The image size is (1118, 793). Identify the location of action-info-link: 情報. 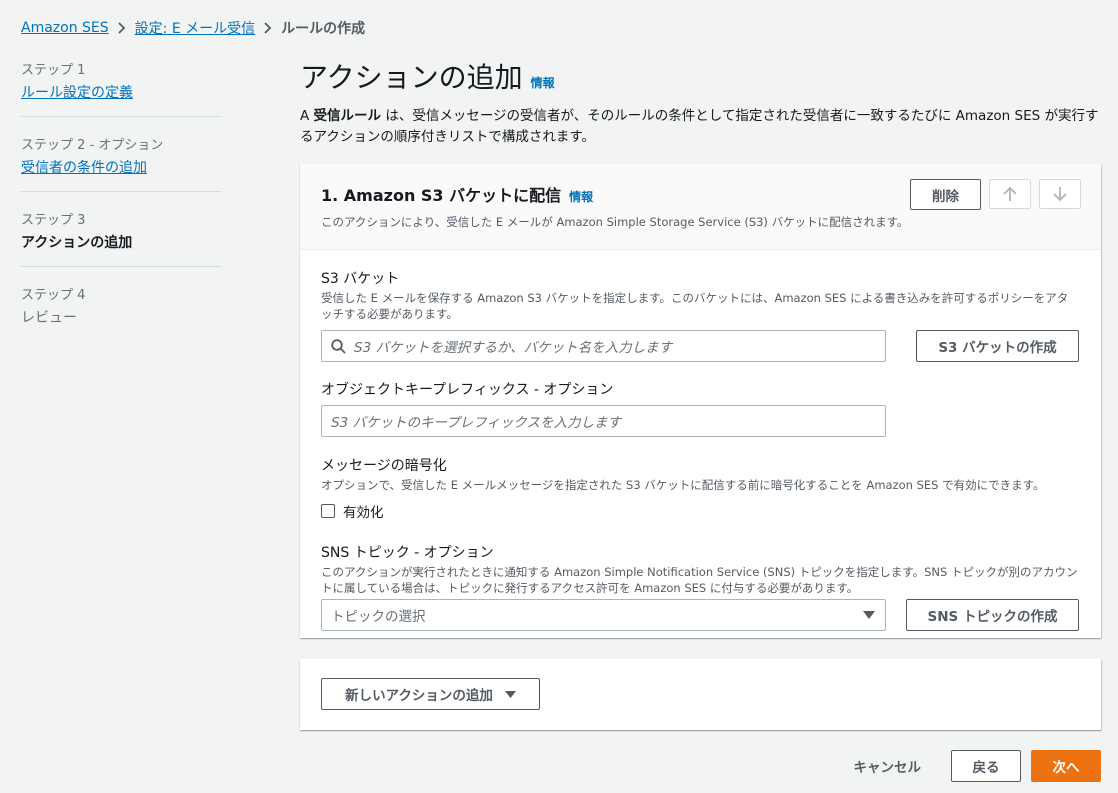
(581, 196).